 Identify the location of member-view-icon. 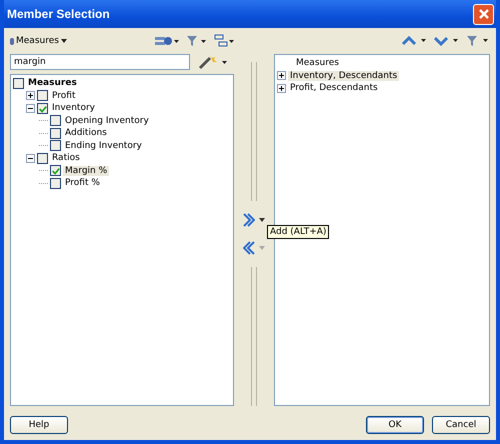
(167, 41).